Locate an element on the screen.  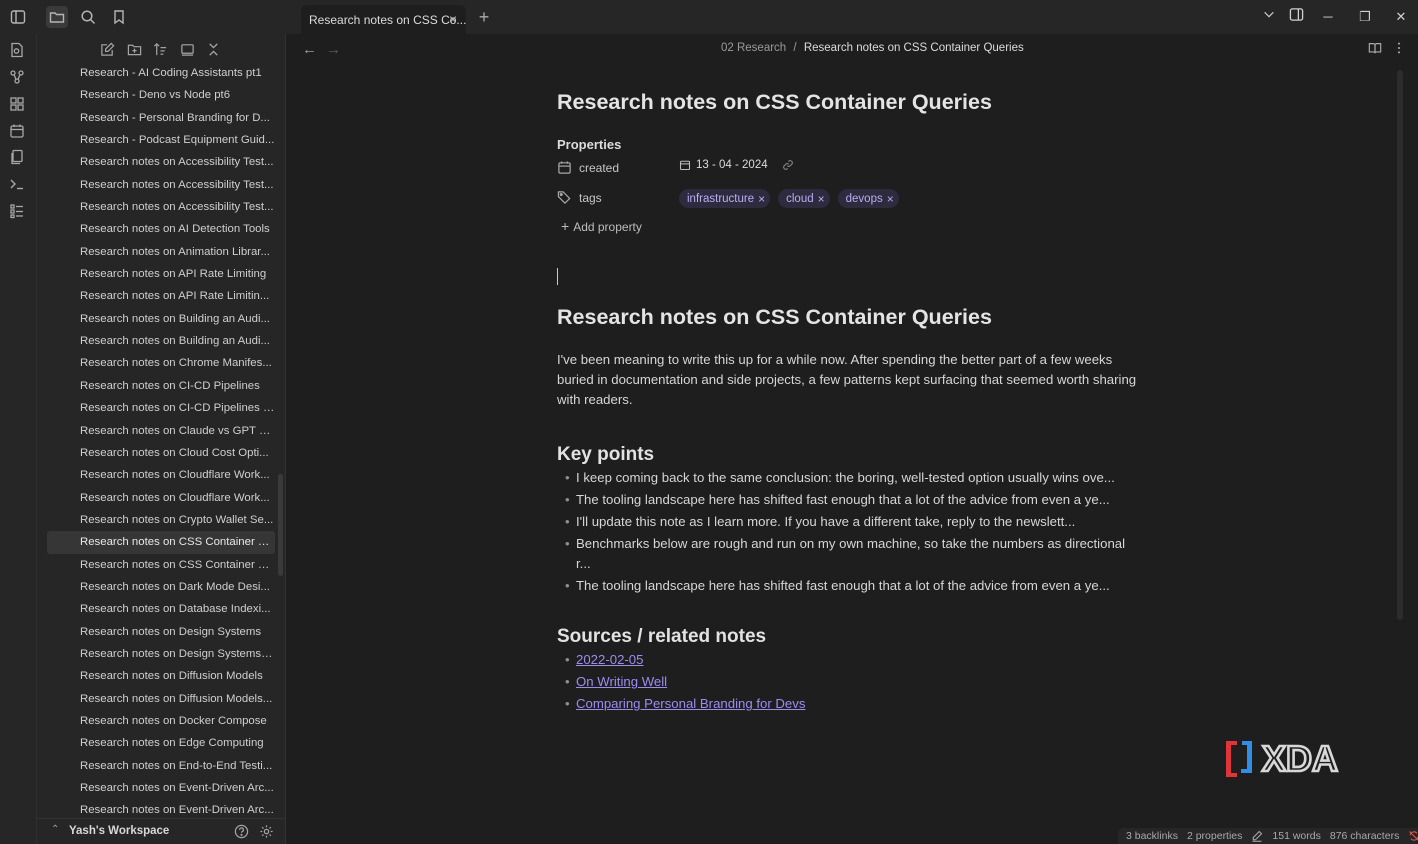
tag-label: infrastructure is located at coordinates (720, 199).